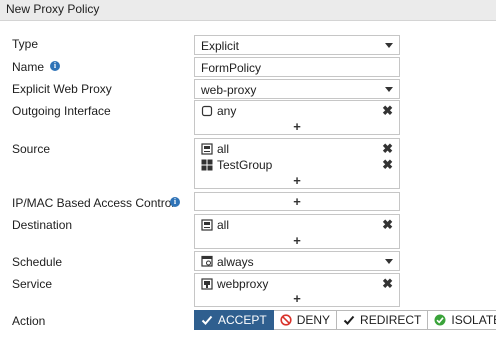 The image size is (496, 345). What do you see at coordinates (207, 111) in the screenshot?
I see `interface-icon` at bounding box center [207, 111].